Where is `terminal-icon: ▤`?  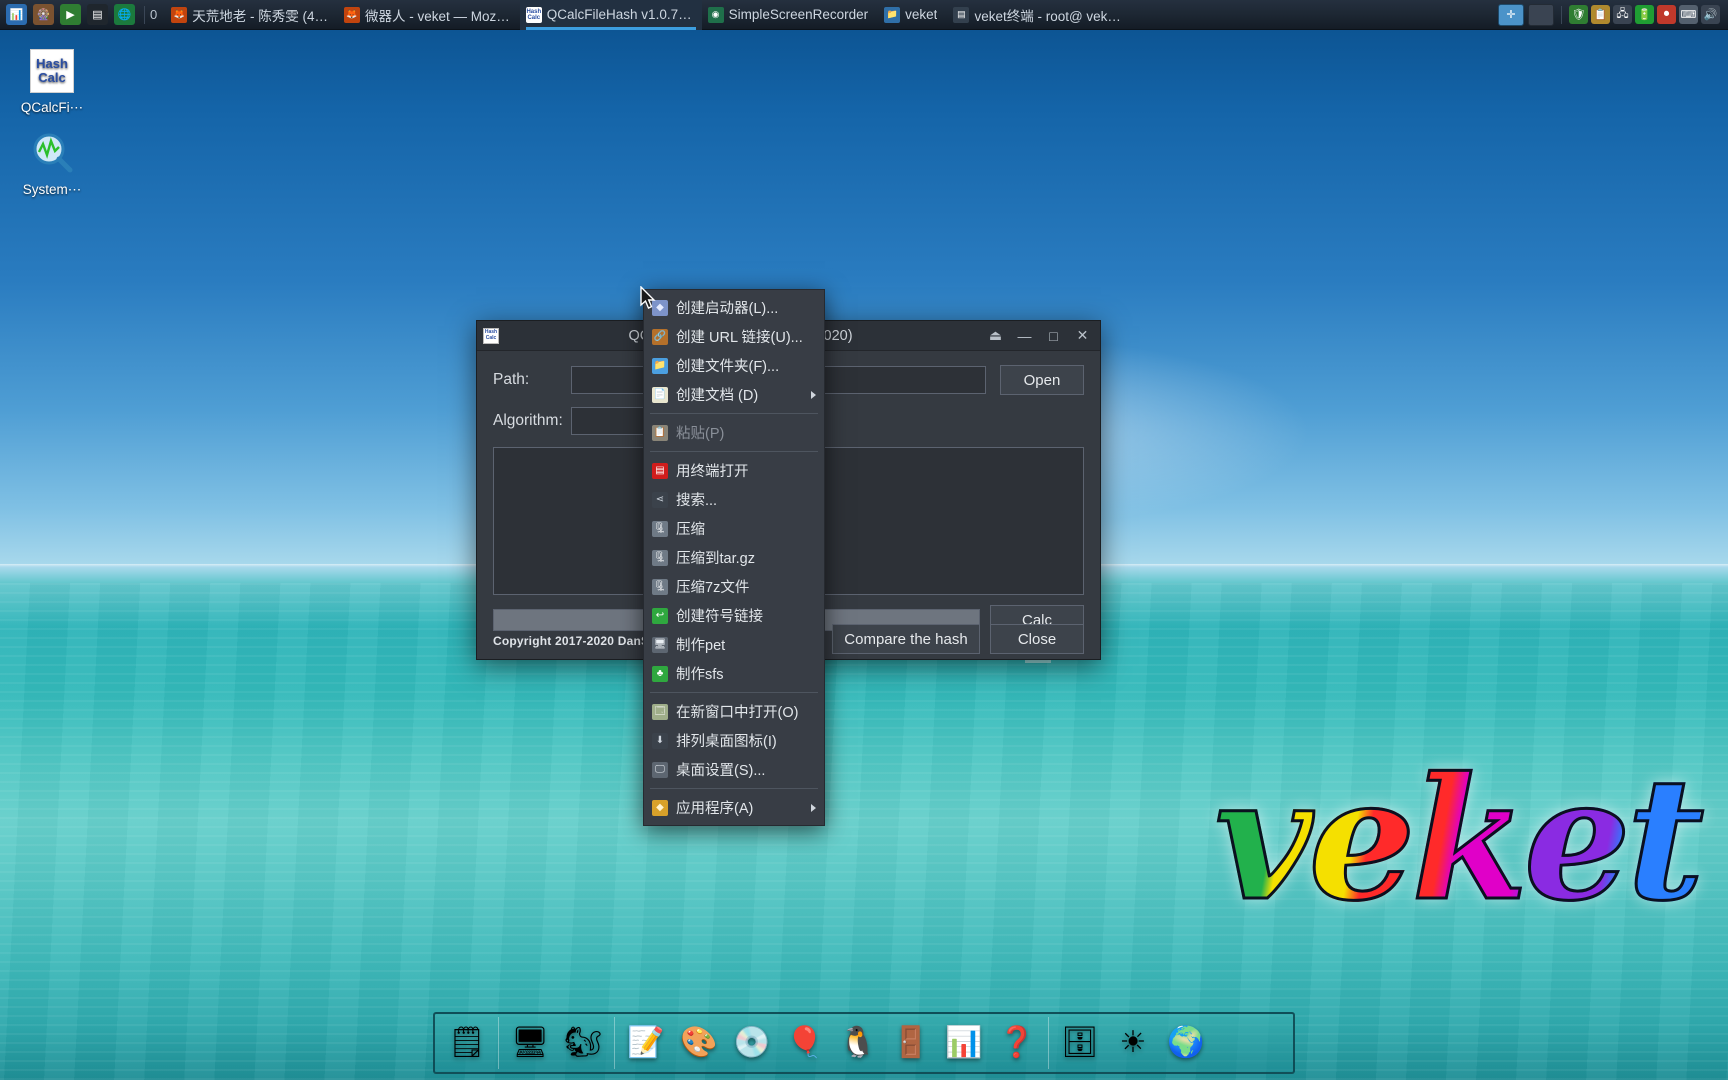
terminal-icon: ▤ is located at coordinates (97, 14).